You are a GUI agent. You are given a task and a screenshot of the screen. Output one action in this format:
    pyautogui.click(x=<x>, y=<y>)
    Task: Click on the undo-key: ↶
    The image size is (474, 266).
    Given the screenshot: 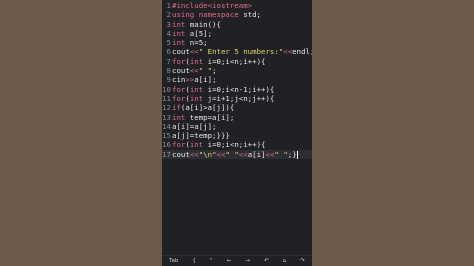 What is the action you would take?
    pyautogui.click(x=266, y=261)
    